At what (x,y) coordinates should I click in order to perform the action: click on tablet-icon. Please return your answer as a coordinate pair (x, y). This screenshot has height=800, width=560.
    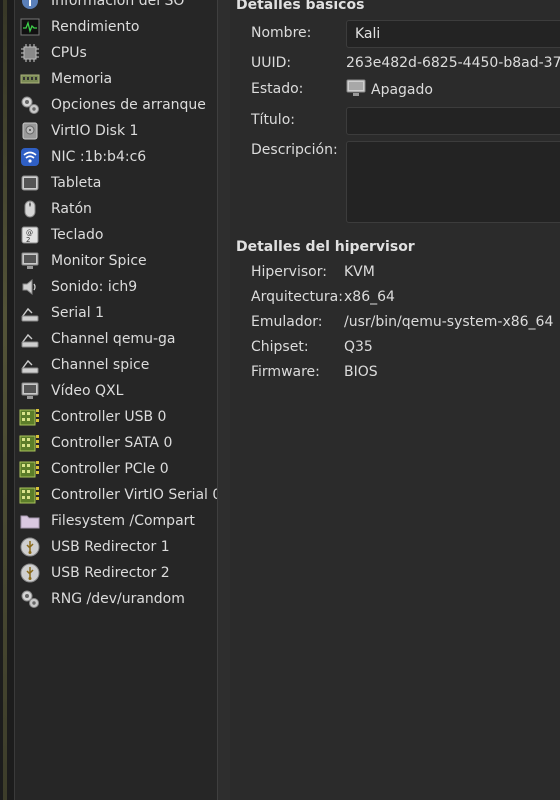
    Looking at the image, I should click on (30, 183).